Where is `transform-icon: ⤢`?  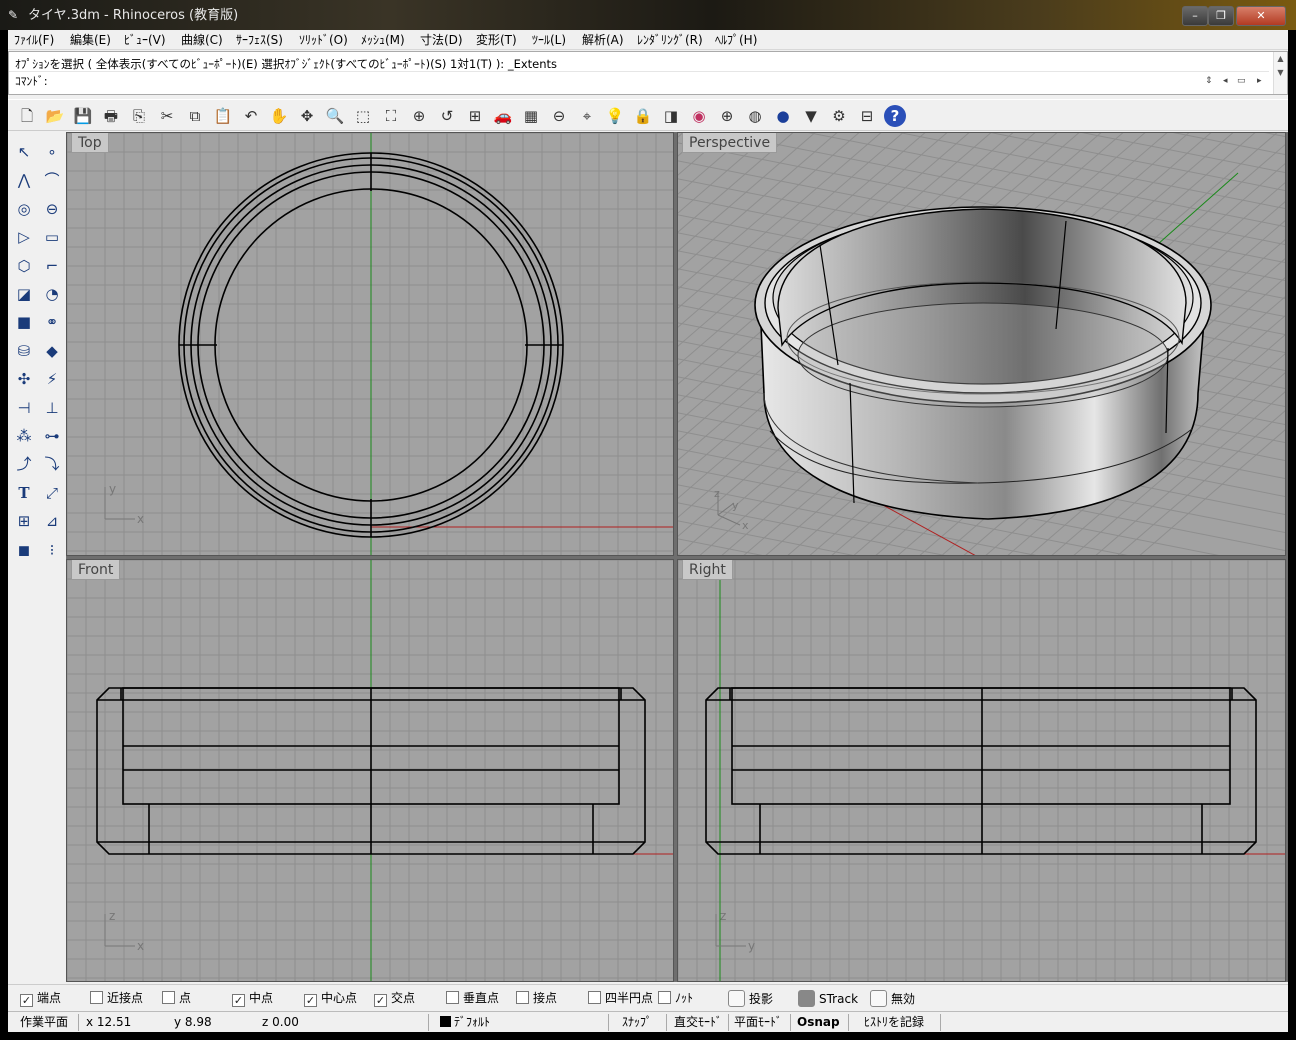 transform-icon: ⤢ is located at coordinates (52, 493).